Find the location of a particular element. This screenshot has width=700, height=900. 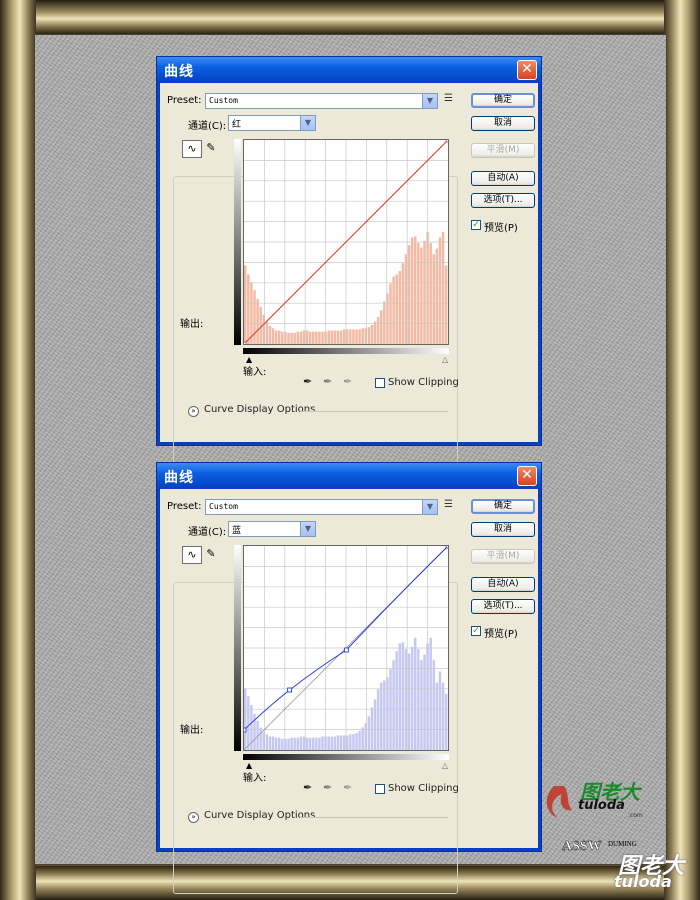

input-gradient is located at coordinates (346, 351).